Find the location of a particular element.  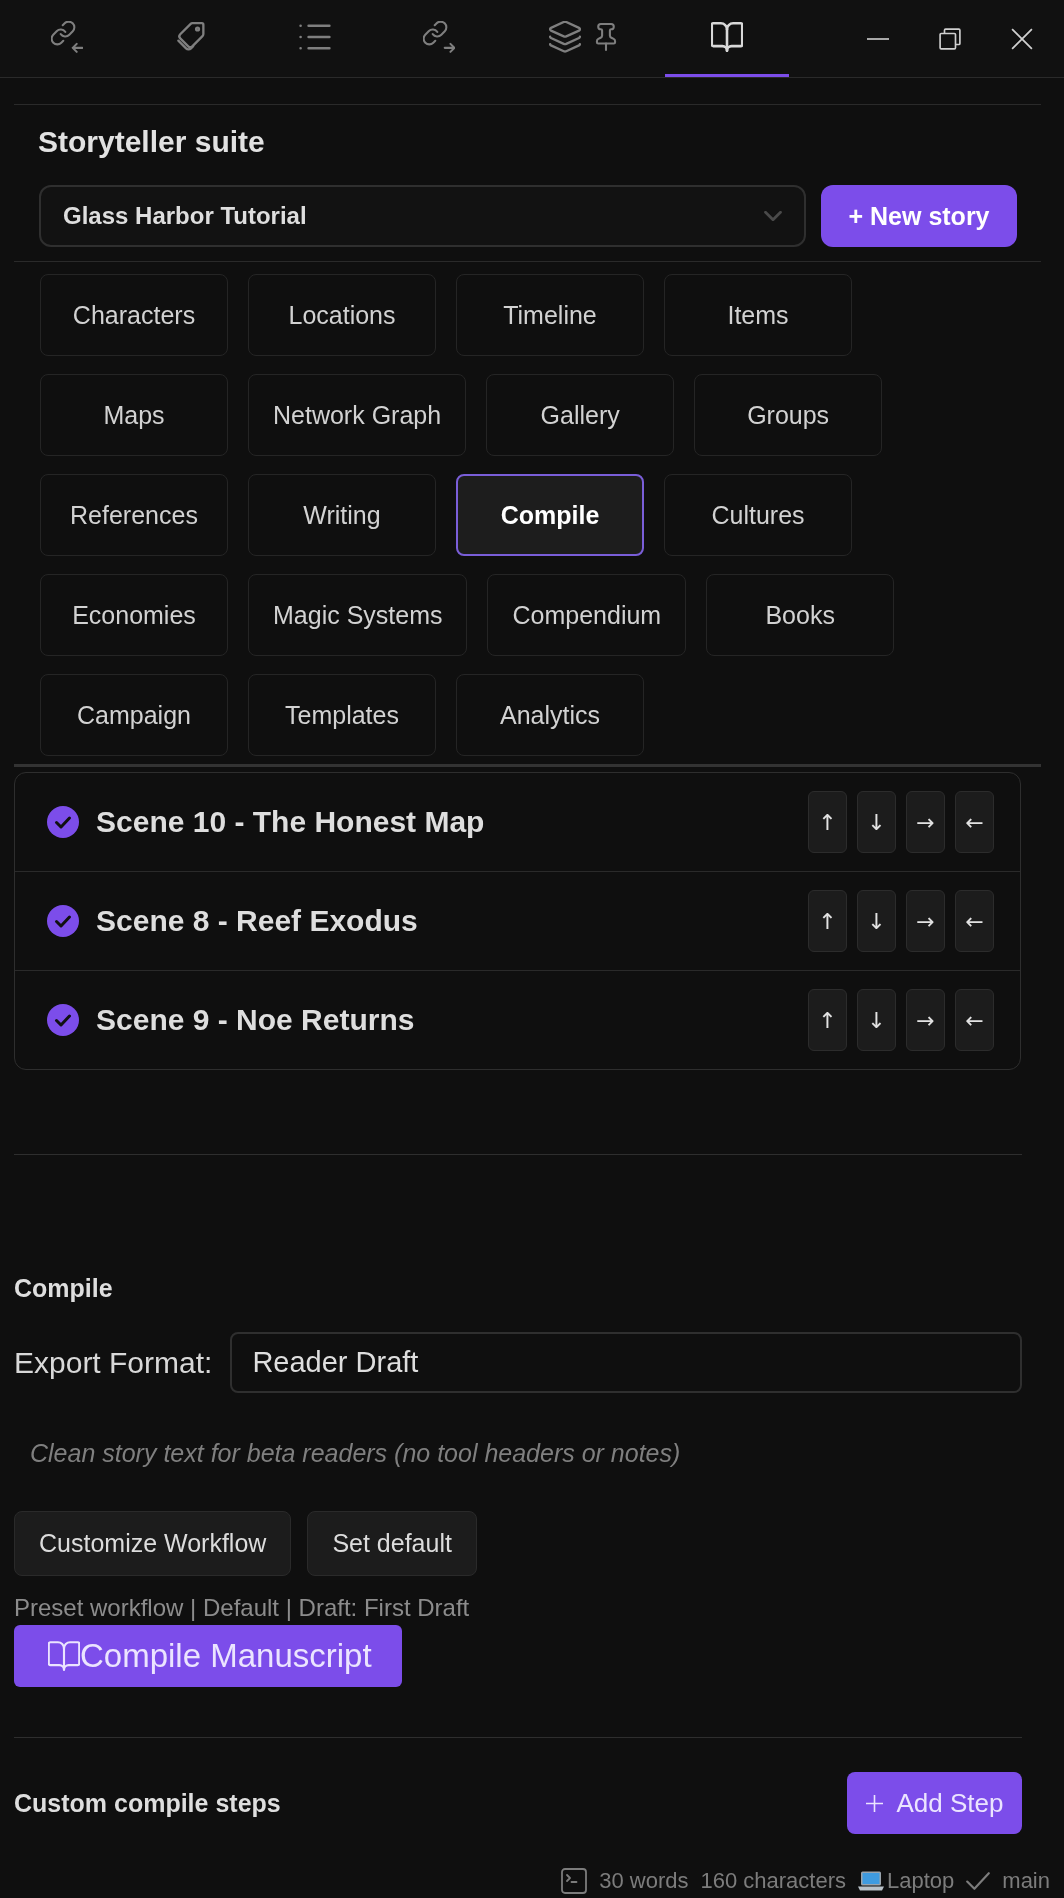

view-tab: Templates is located at coordinates (342, 715).